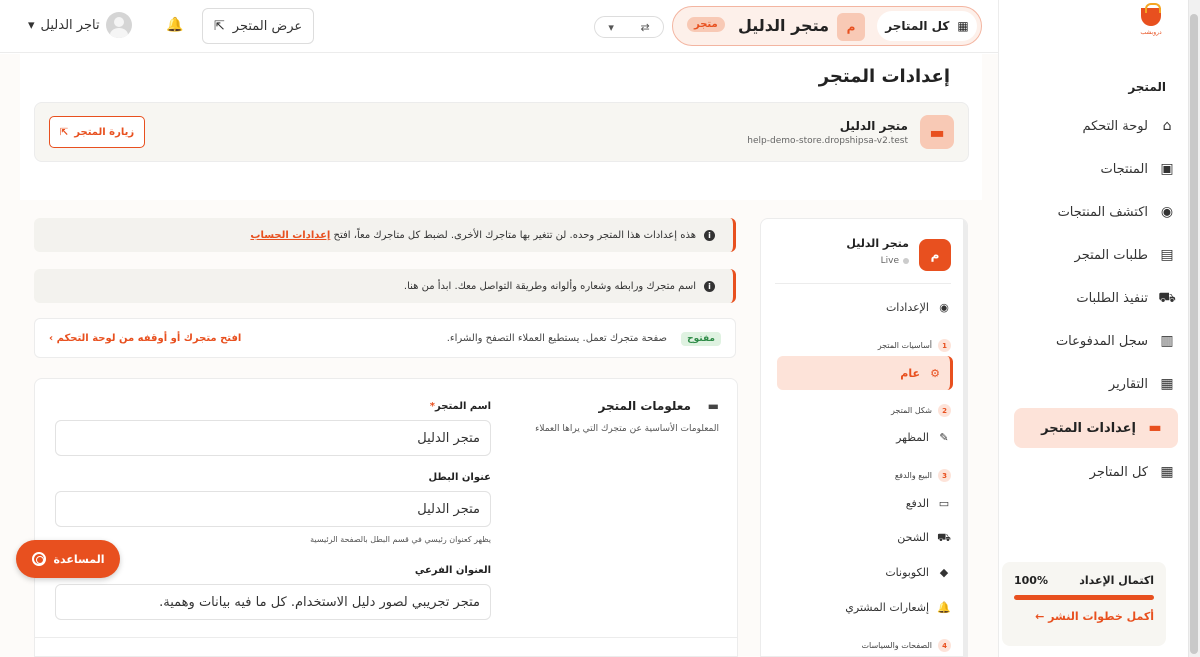  I want to click on brush-icon: ✎, so click(944, 437).